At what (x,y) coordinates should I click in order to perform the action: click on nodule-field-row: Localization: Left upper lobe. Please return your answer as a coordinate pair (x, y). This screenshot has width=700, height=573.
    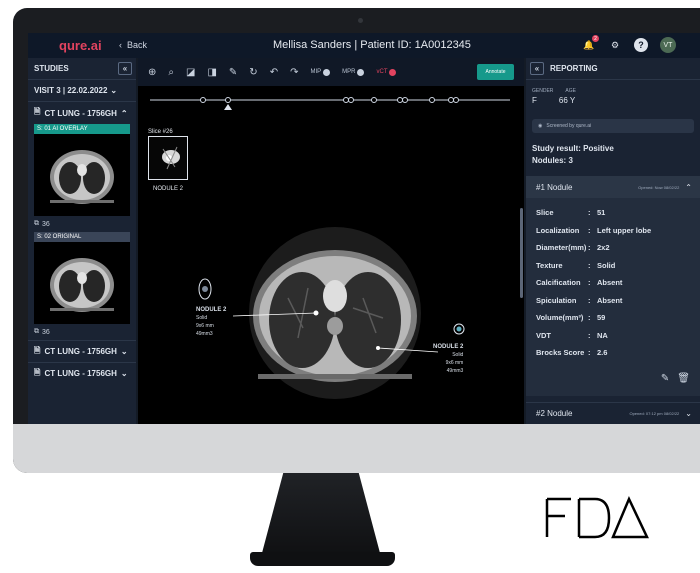
    Looking at the image, I should click on (618, 231).